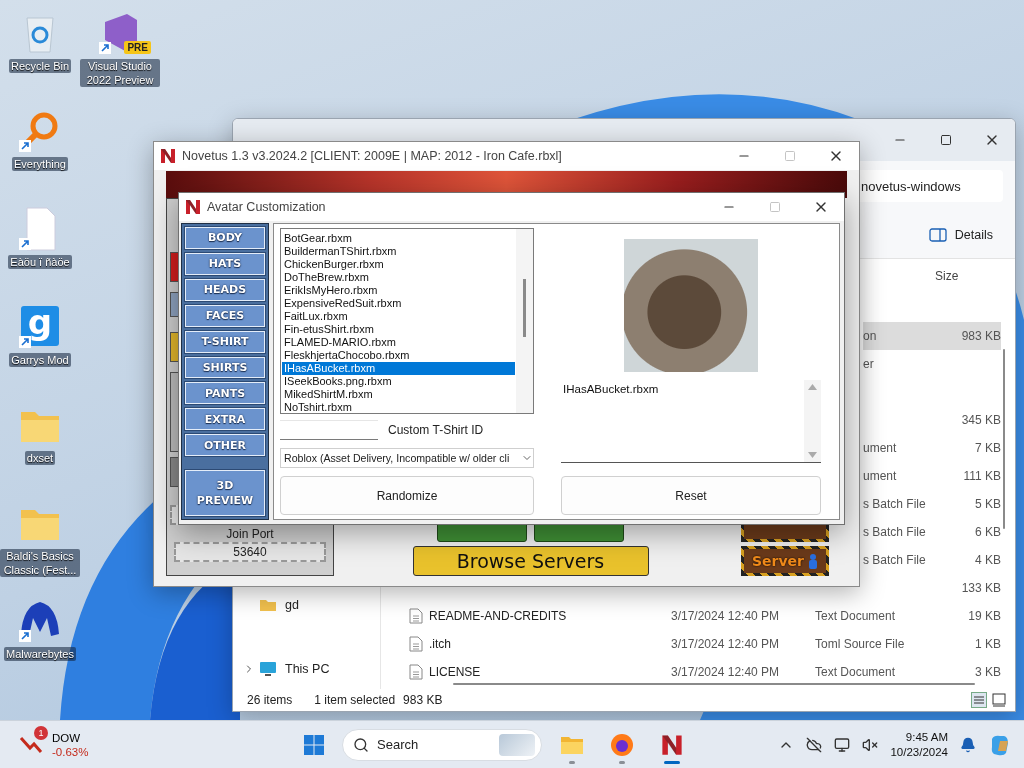  Describe the element at coordinates (517, 744) in the screenshot. I see `search-highlight-image` at that location.